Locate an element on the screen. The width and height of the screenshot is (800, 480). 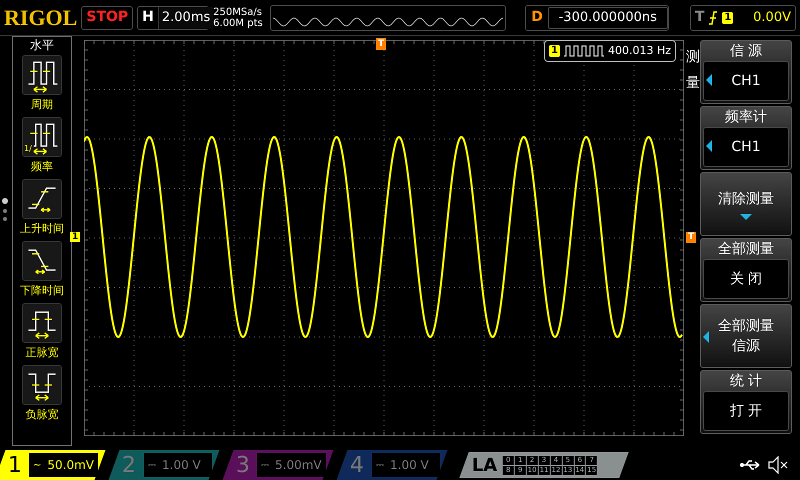
menu-softkey: 频率计 CH1 is located at coordinates (746, 138).